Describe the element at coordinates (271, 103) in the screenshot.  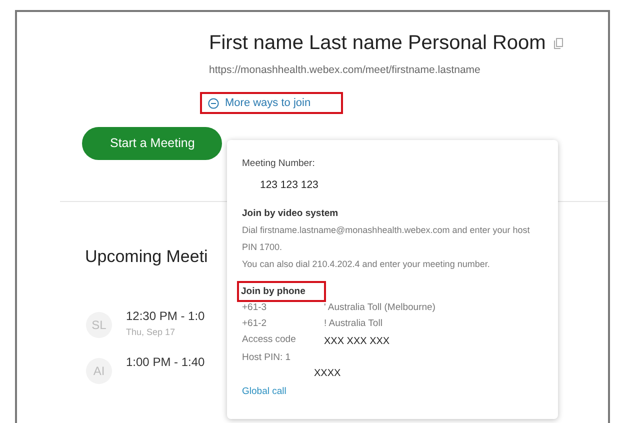
I see `more-ways-link: More ways to join` at that location.